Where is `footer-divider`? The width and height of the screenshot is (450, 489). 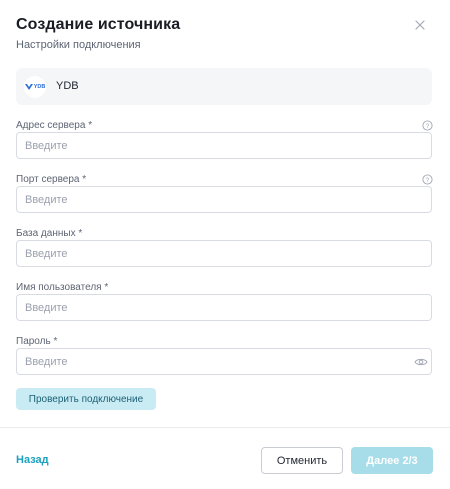 footer-divider is located at coordinates (225, 427).